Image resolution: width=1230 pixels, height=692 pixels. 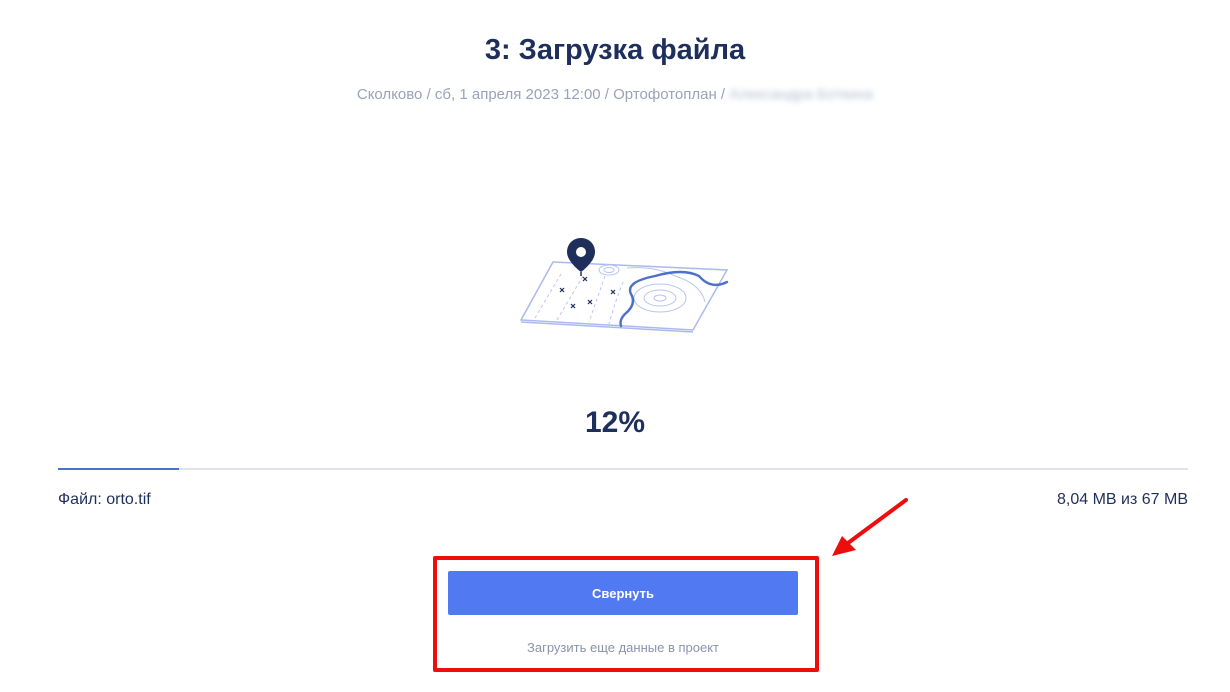 What do you see at coordinates (624, 285) in the screenshot?
I see `map-pin-illustration` at bounding box center [624, 285].